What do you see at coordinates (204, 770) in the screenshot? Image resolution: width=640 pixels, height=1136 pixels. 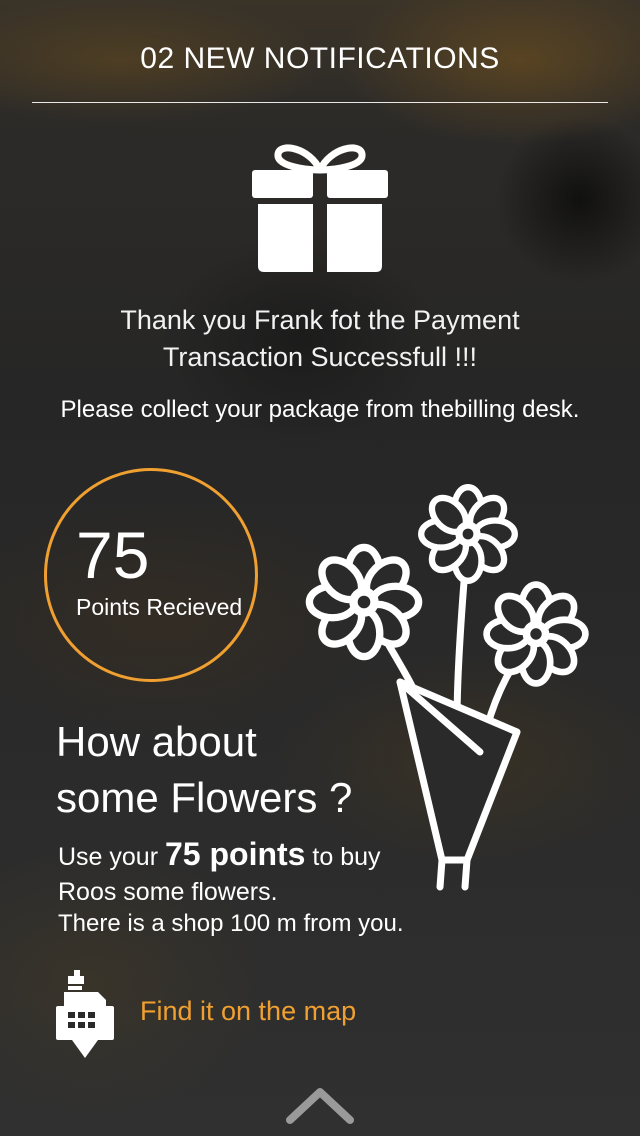 I see `flowers-offer-title: How about some Flowers ?` at bounding box center [204, 770].